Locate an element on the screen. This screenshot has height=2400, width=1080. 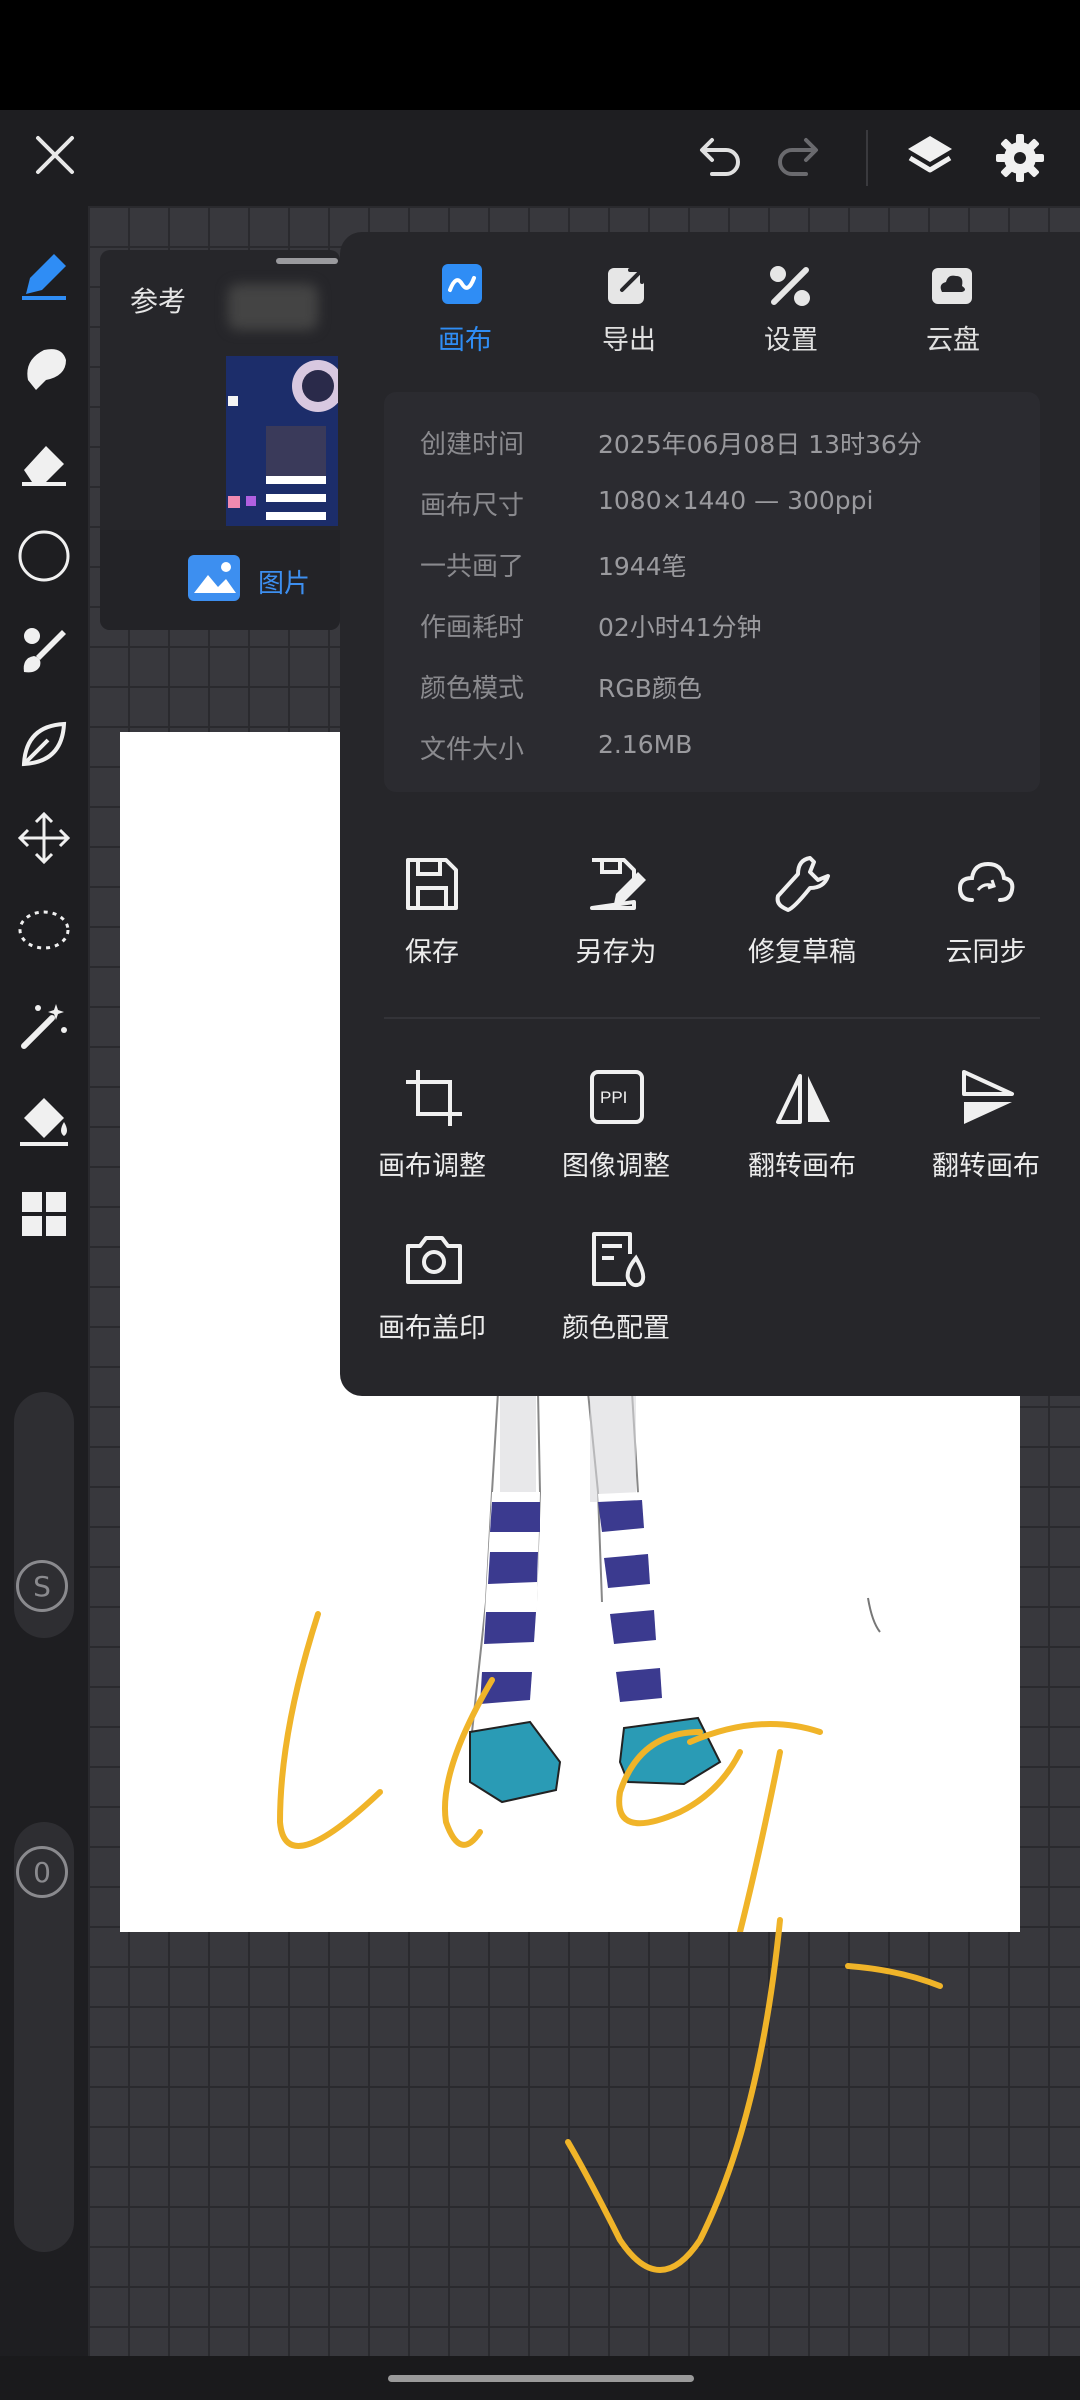
info-label: 创建时间 is located at coordinates (472, 445).